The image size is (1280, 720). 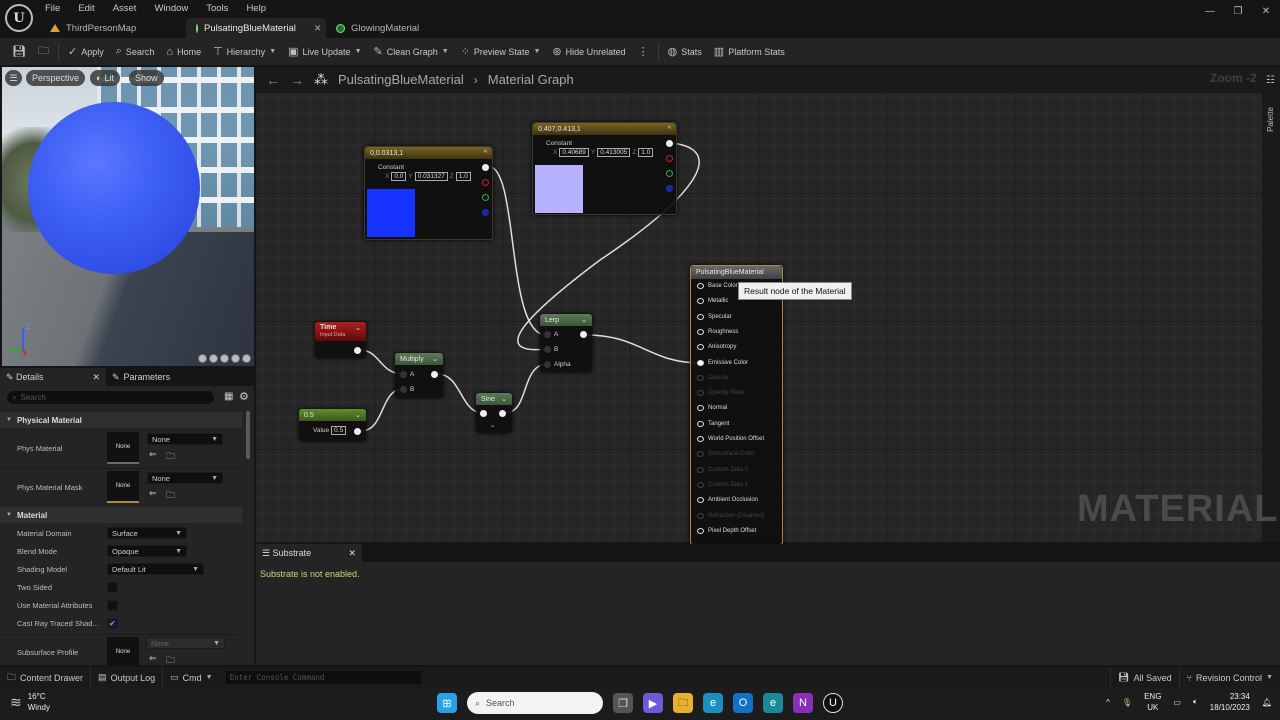 What do you see at coordinates (112, 605) in the screenshot?
I see `use-material-attributes-checkbox` at bounding box center [112, 605].